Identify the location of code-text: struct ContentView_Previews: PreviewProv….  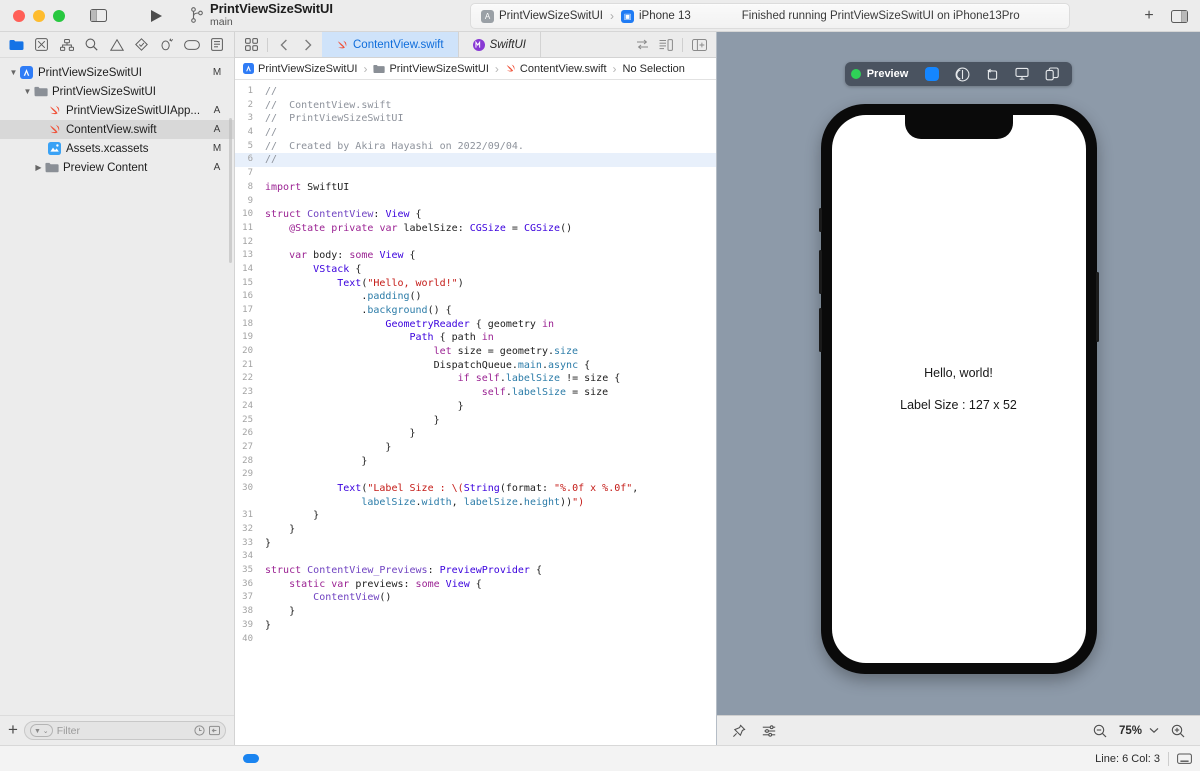
(490, 571).